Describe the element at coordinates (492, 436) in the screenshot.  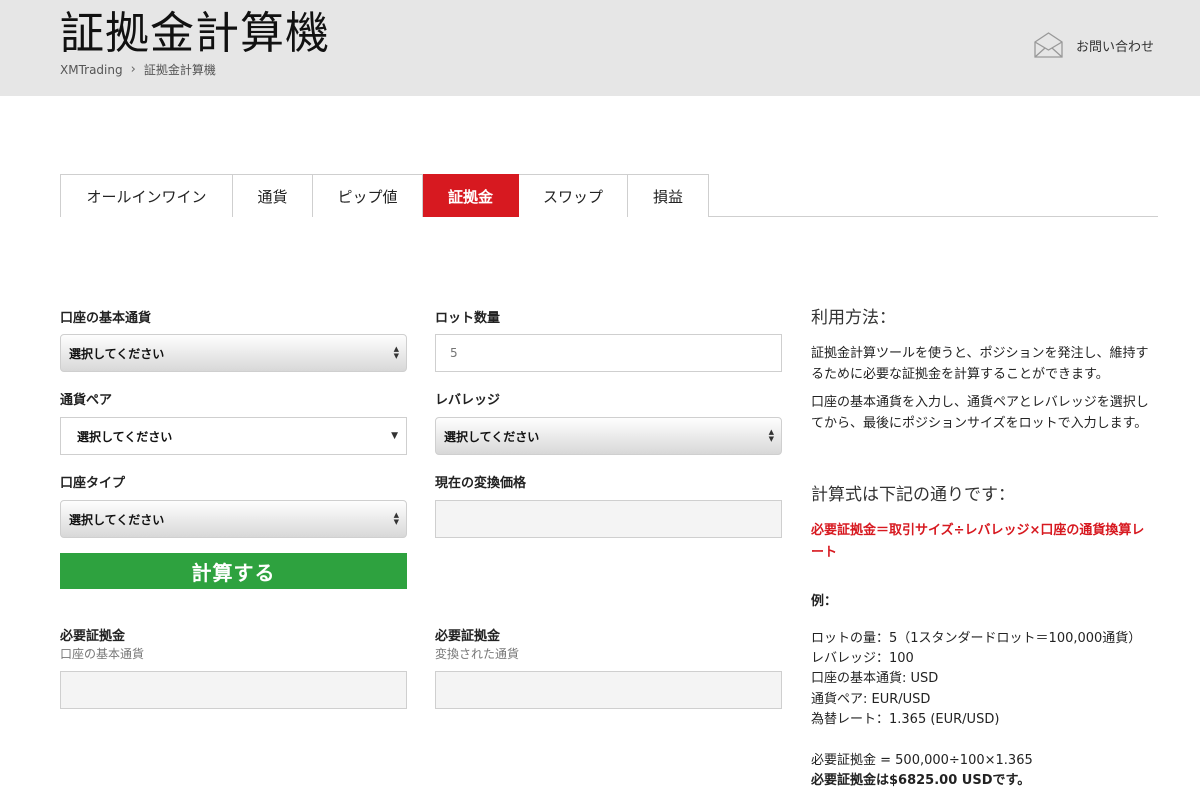
I see `leverage-select-value: 選択してください` at that location.